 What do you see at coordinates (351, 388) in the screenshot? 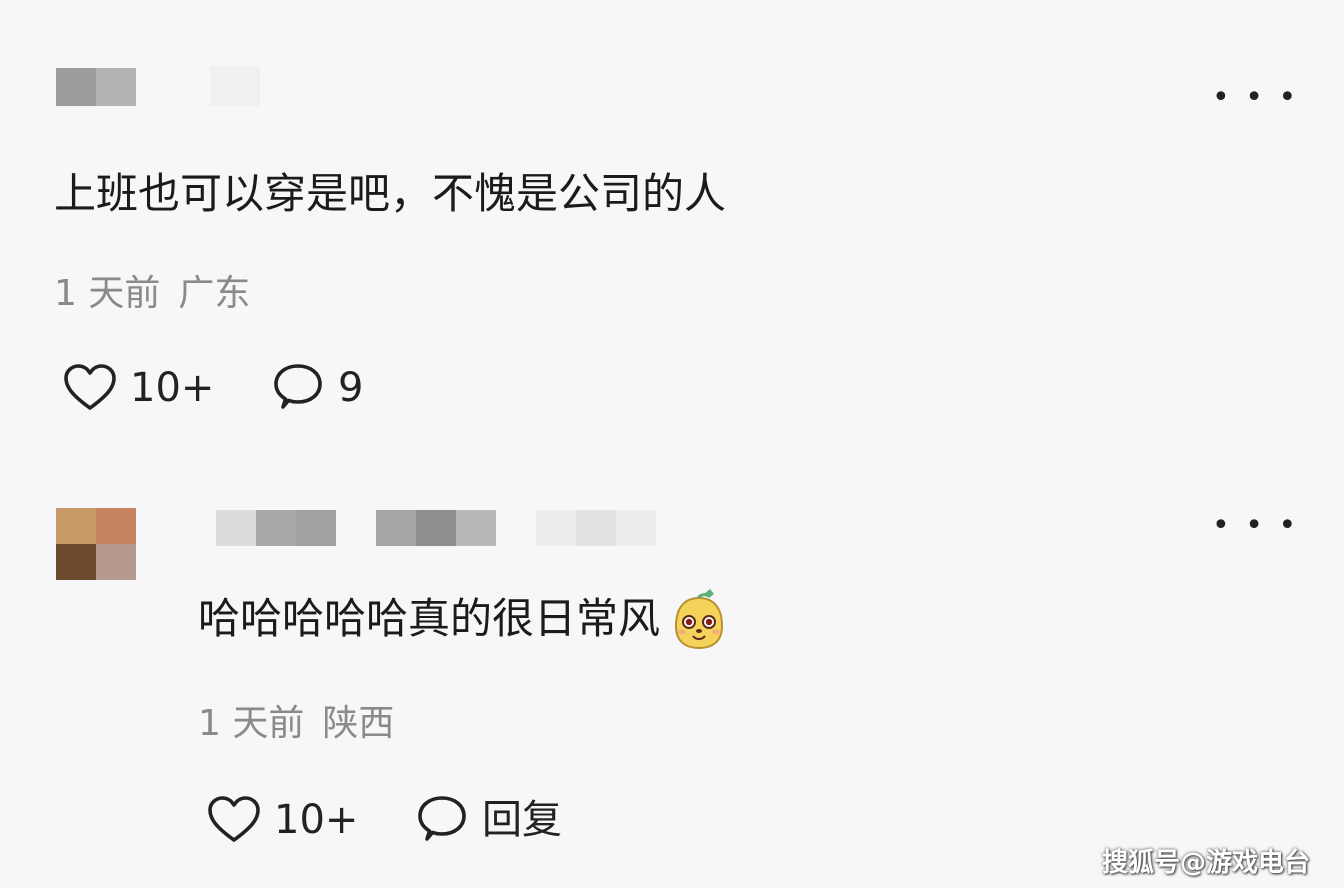
I see `reply-count: 9` at bounding box center [351, 388].